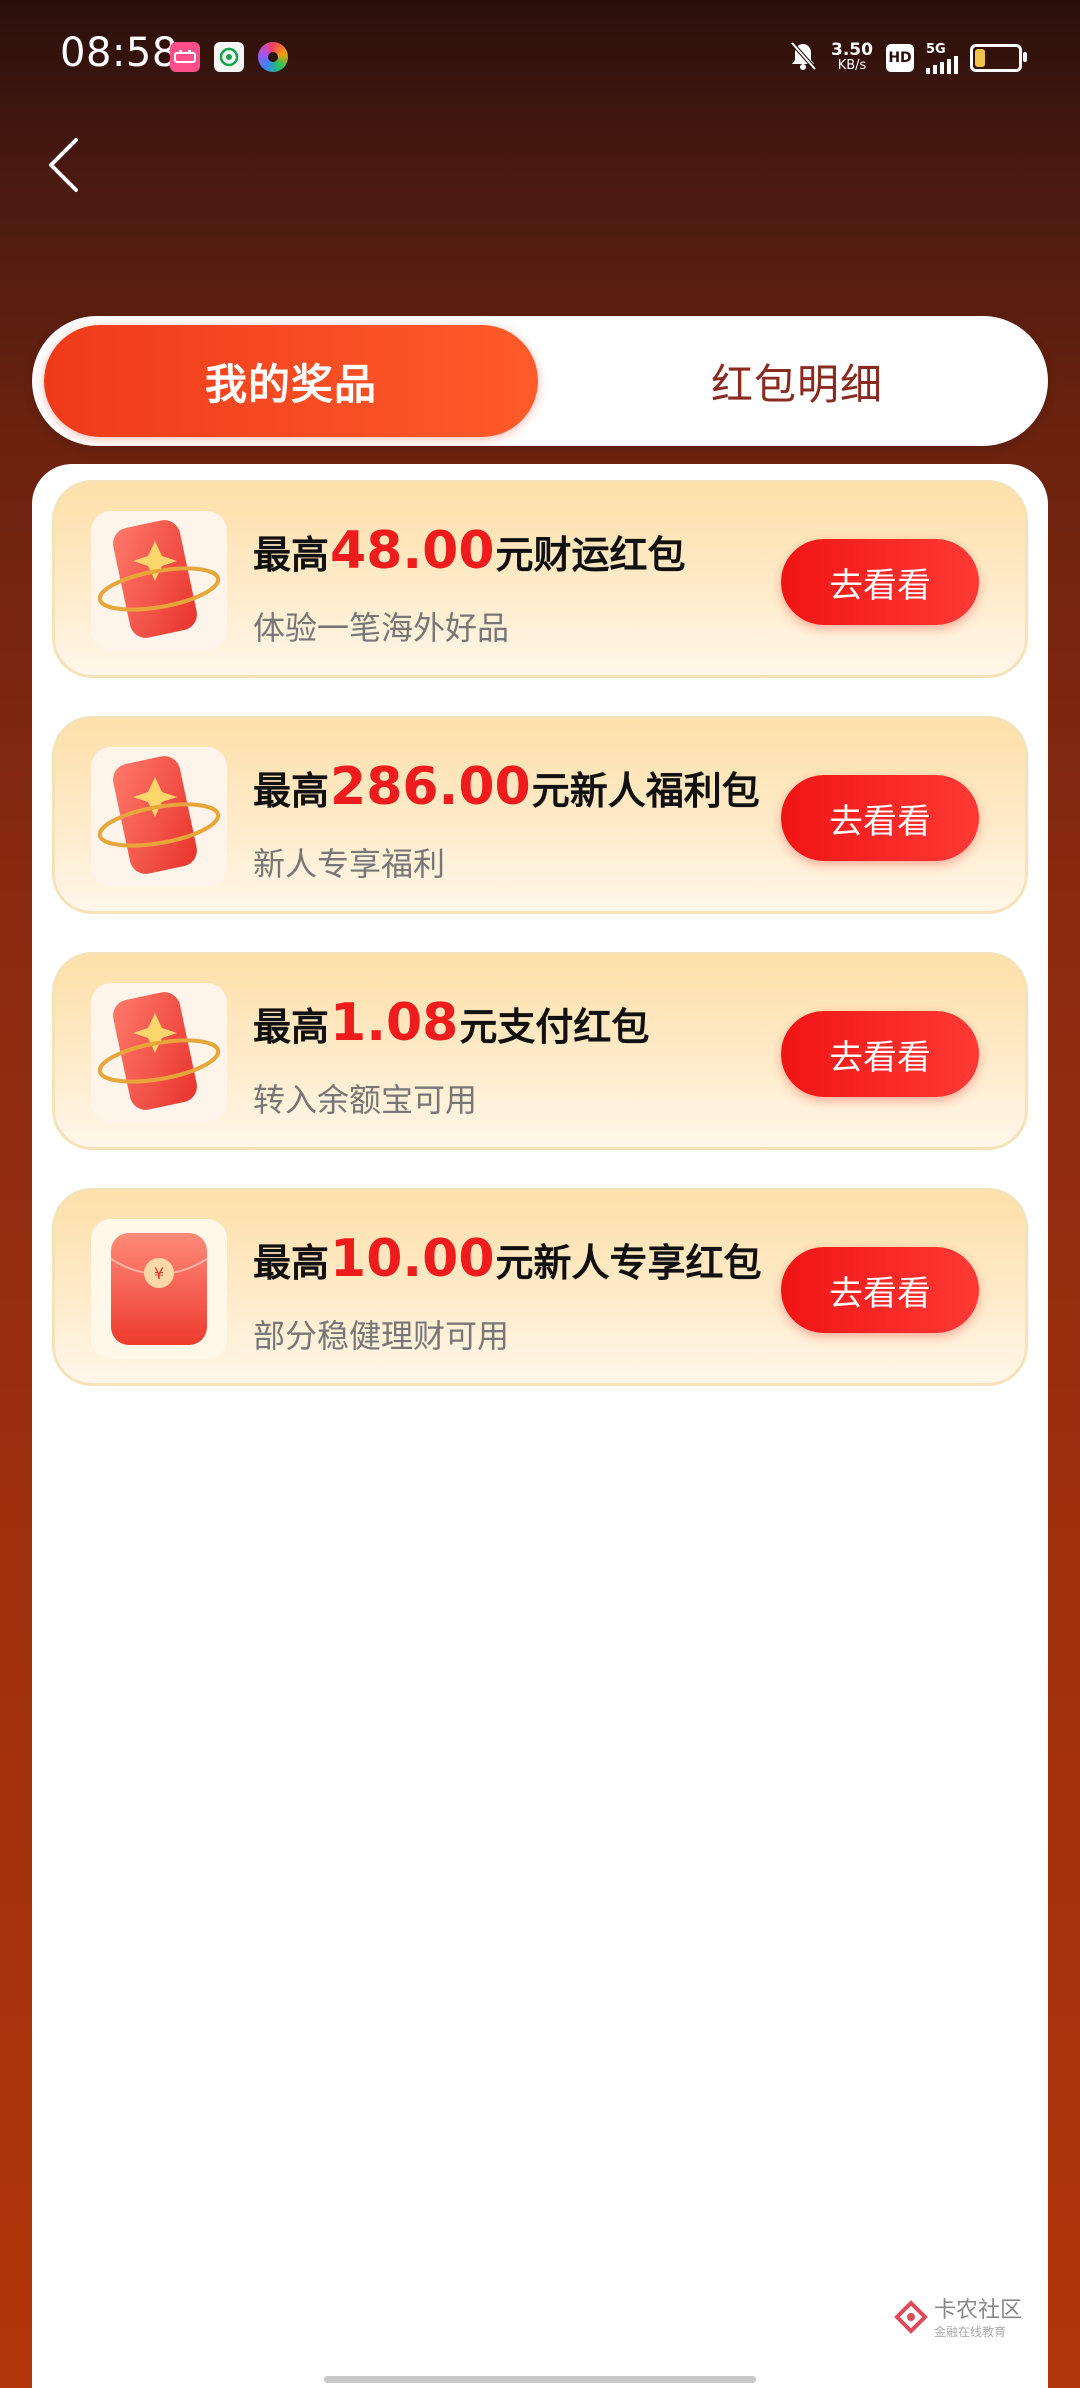 Image resolution: width=1080 pixels, height=2388 pixels. I want to click on prize-amount: 286.00, so click(430, 787).